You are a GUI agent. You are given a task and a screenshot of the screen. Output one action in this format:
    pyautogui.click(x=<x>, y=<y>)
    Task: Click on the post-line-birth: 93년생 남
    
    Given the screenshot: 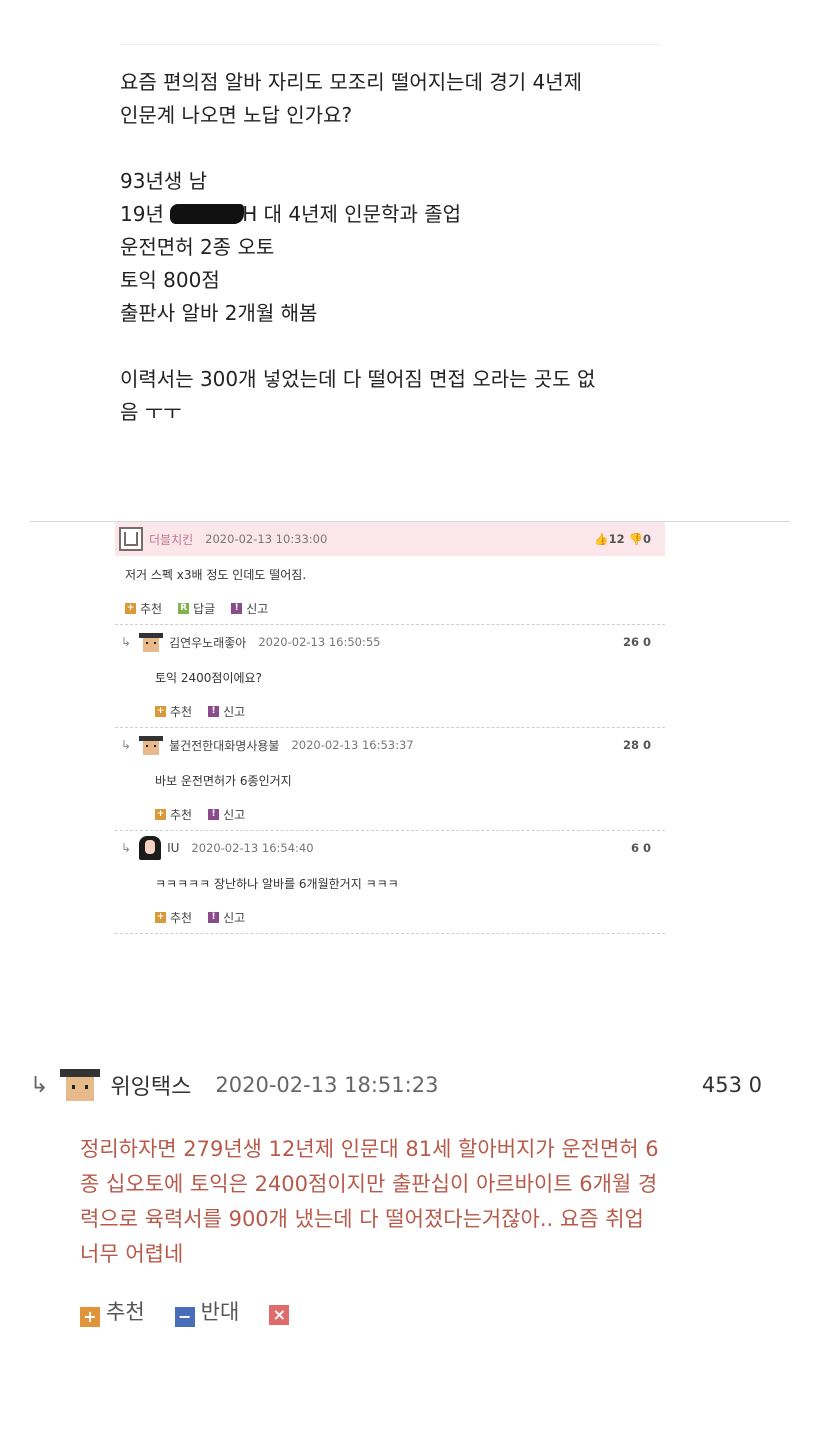 What is the action you would take?
    pyautogui.click(x=164, y=181)
    